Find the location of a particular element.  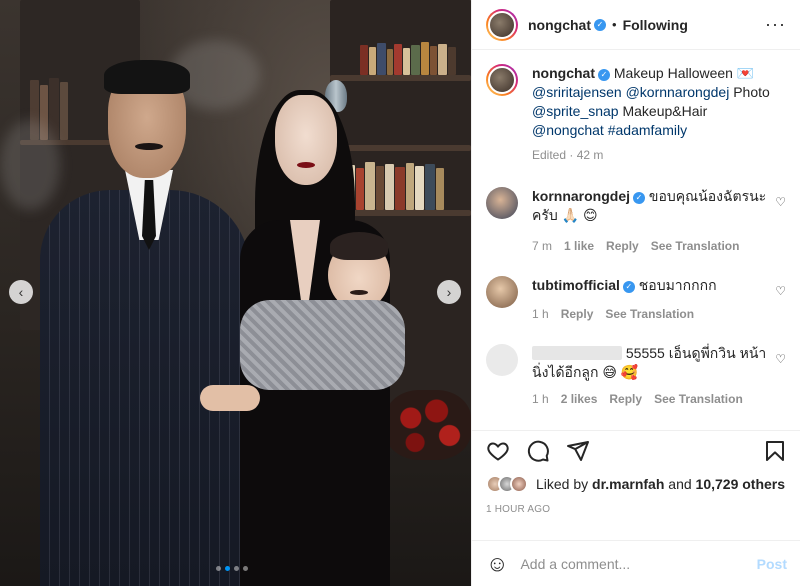

carousel-dot-active is located at coordinates (227, 568).